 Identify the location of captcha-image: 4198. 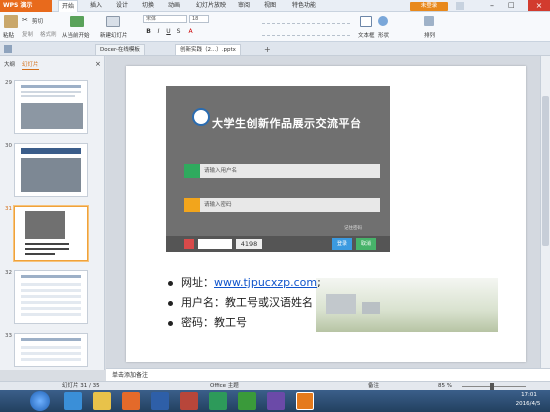
(249, 244).